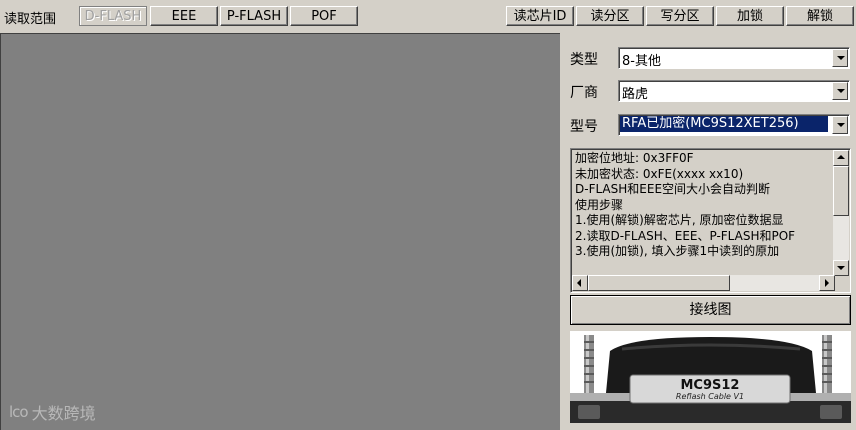 The height and width of the screenshot is (430, 856). I want to click on scroll-up-icon, so click(841, 158).